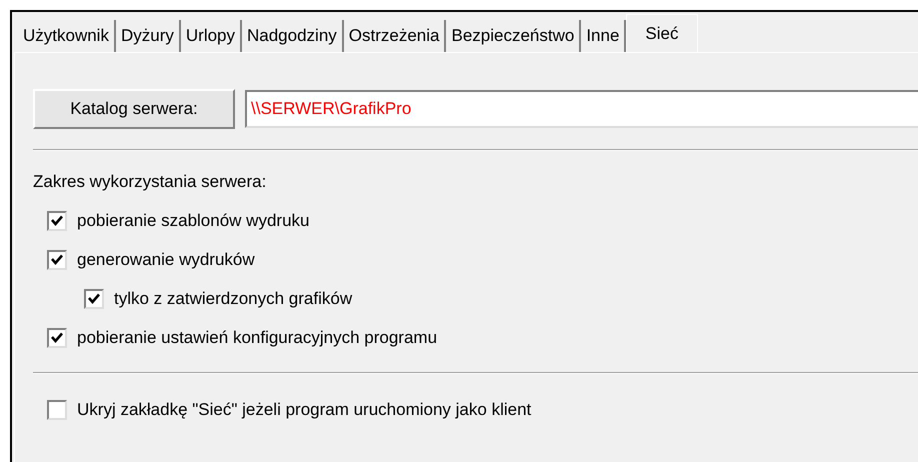 This screenshot has width=918, height=462. Describe the element at coordinates (395, 36) in the screenshot. I see `tab: Ostrzeżenia` at that location.